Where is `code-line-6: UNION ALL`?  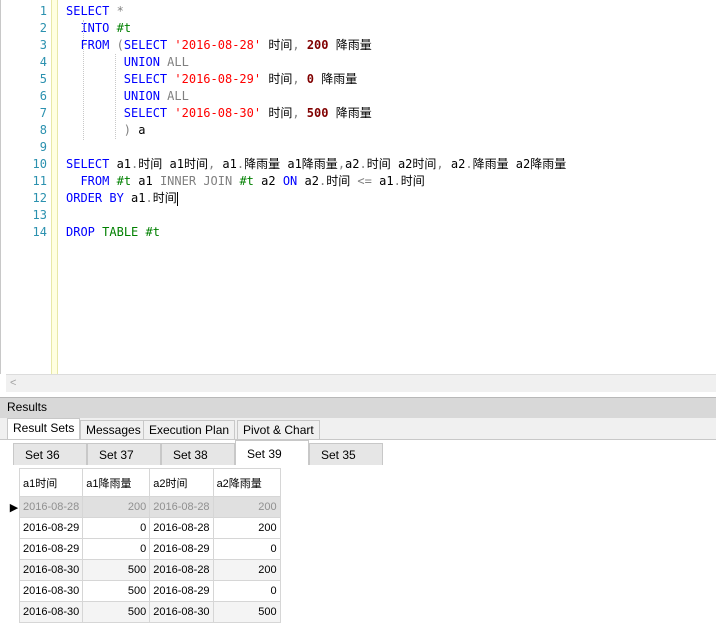
code-line-6: UNION ALL is located at coordinates (156, 96).